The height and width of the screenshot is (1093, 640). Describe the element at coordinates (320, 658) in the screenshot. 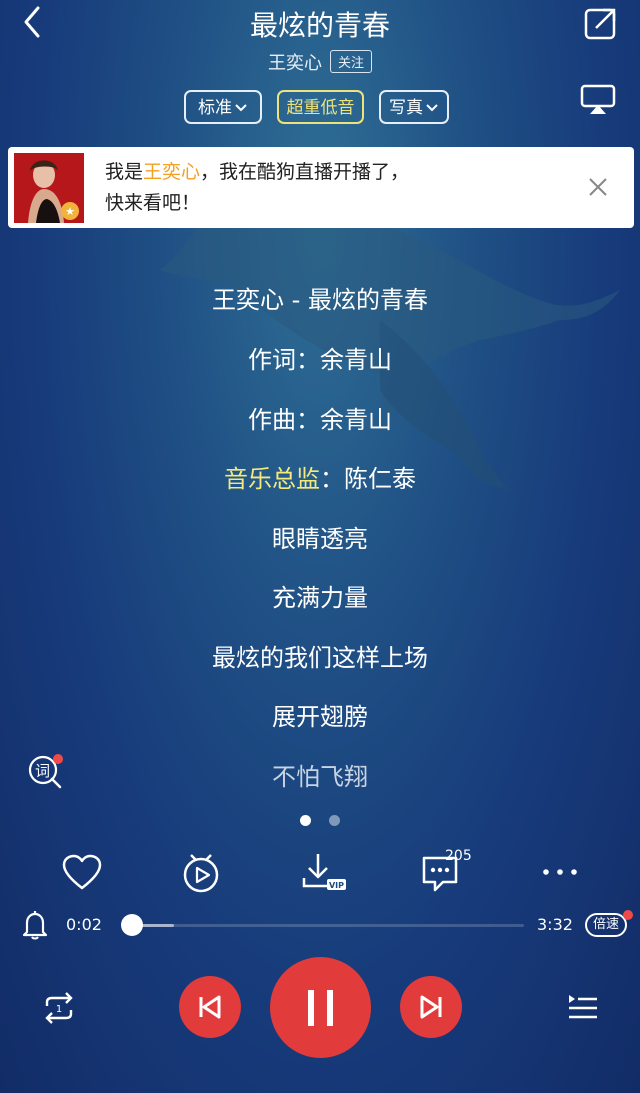

I see `lyric-line: 最炫的我们这样上场` at that location.